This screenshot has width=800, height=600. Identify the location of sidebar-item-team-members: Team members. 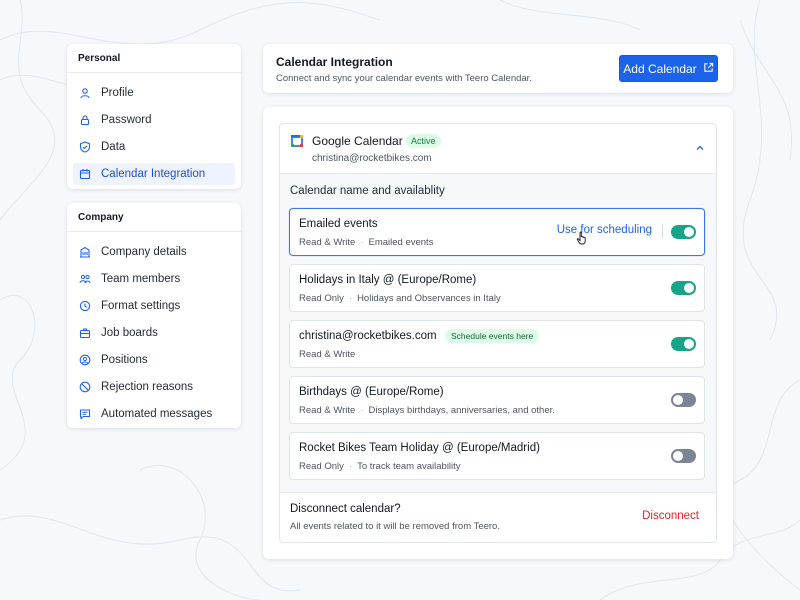
(154, 279).